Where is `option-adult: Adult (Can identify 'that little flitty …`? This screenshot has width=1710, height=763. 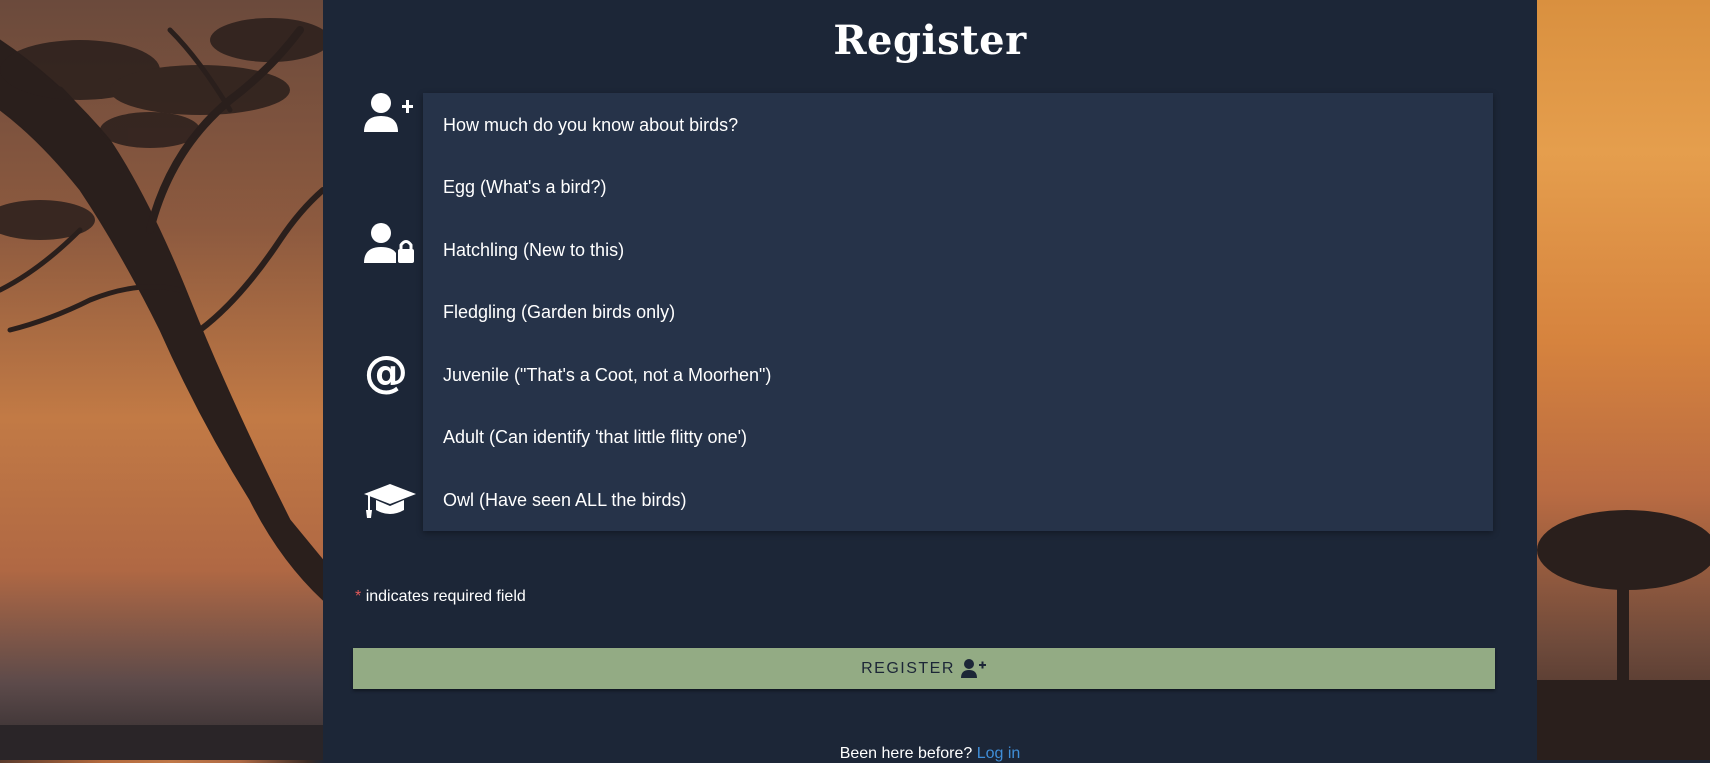
option-adult: Adult (Can identify 'that little flitty … is located at coordinates (595, 437).